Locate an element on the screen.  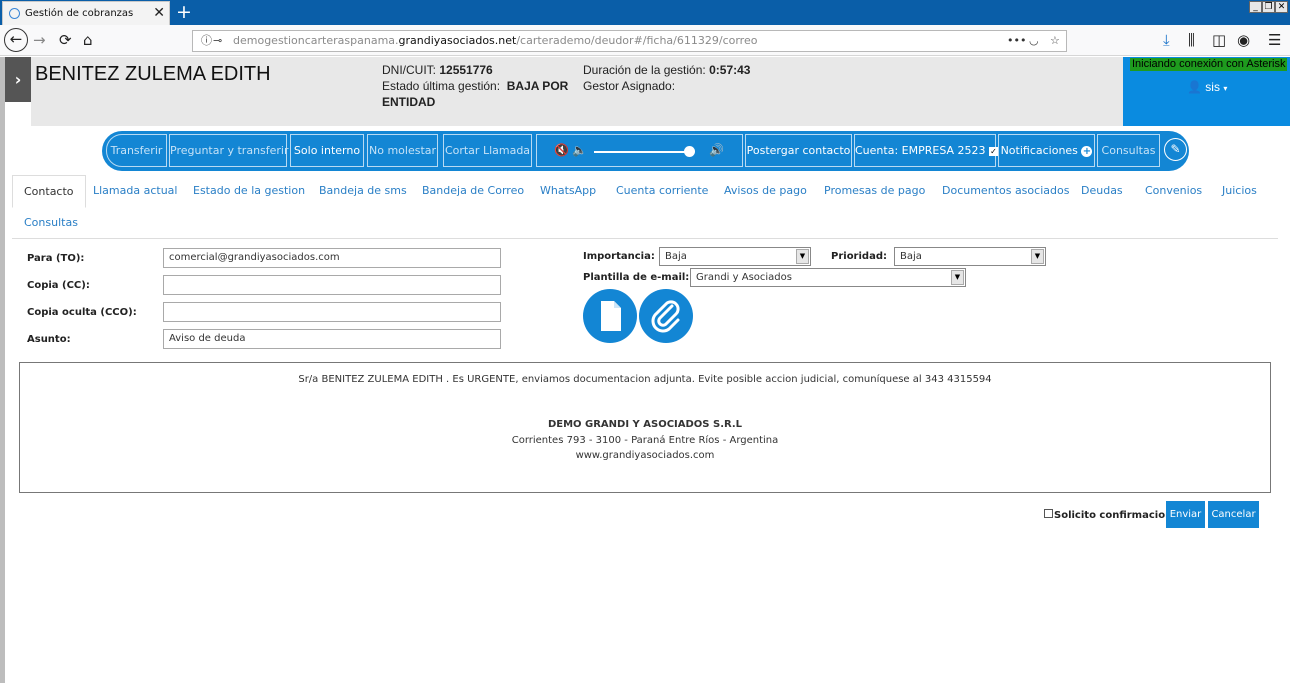
tab-bandeja-sms: Bandeja de sms is located at coordinates (363, 190).